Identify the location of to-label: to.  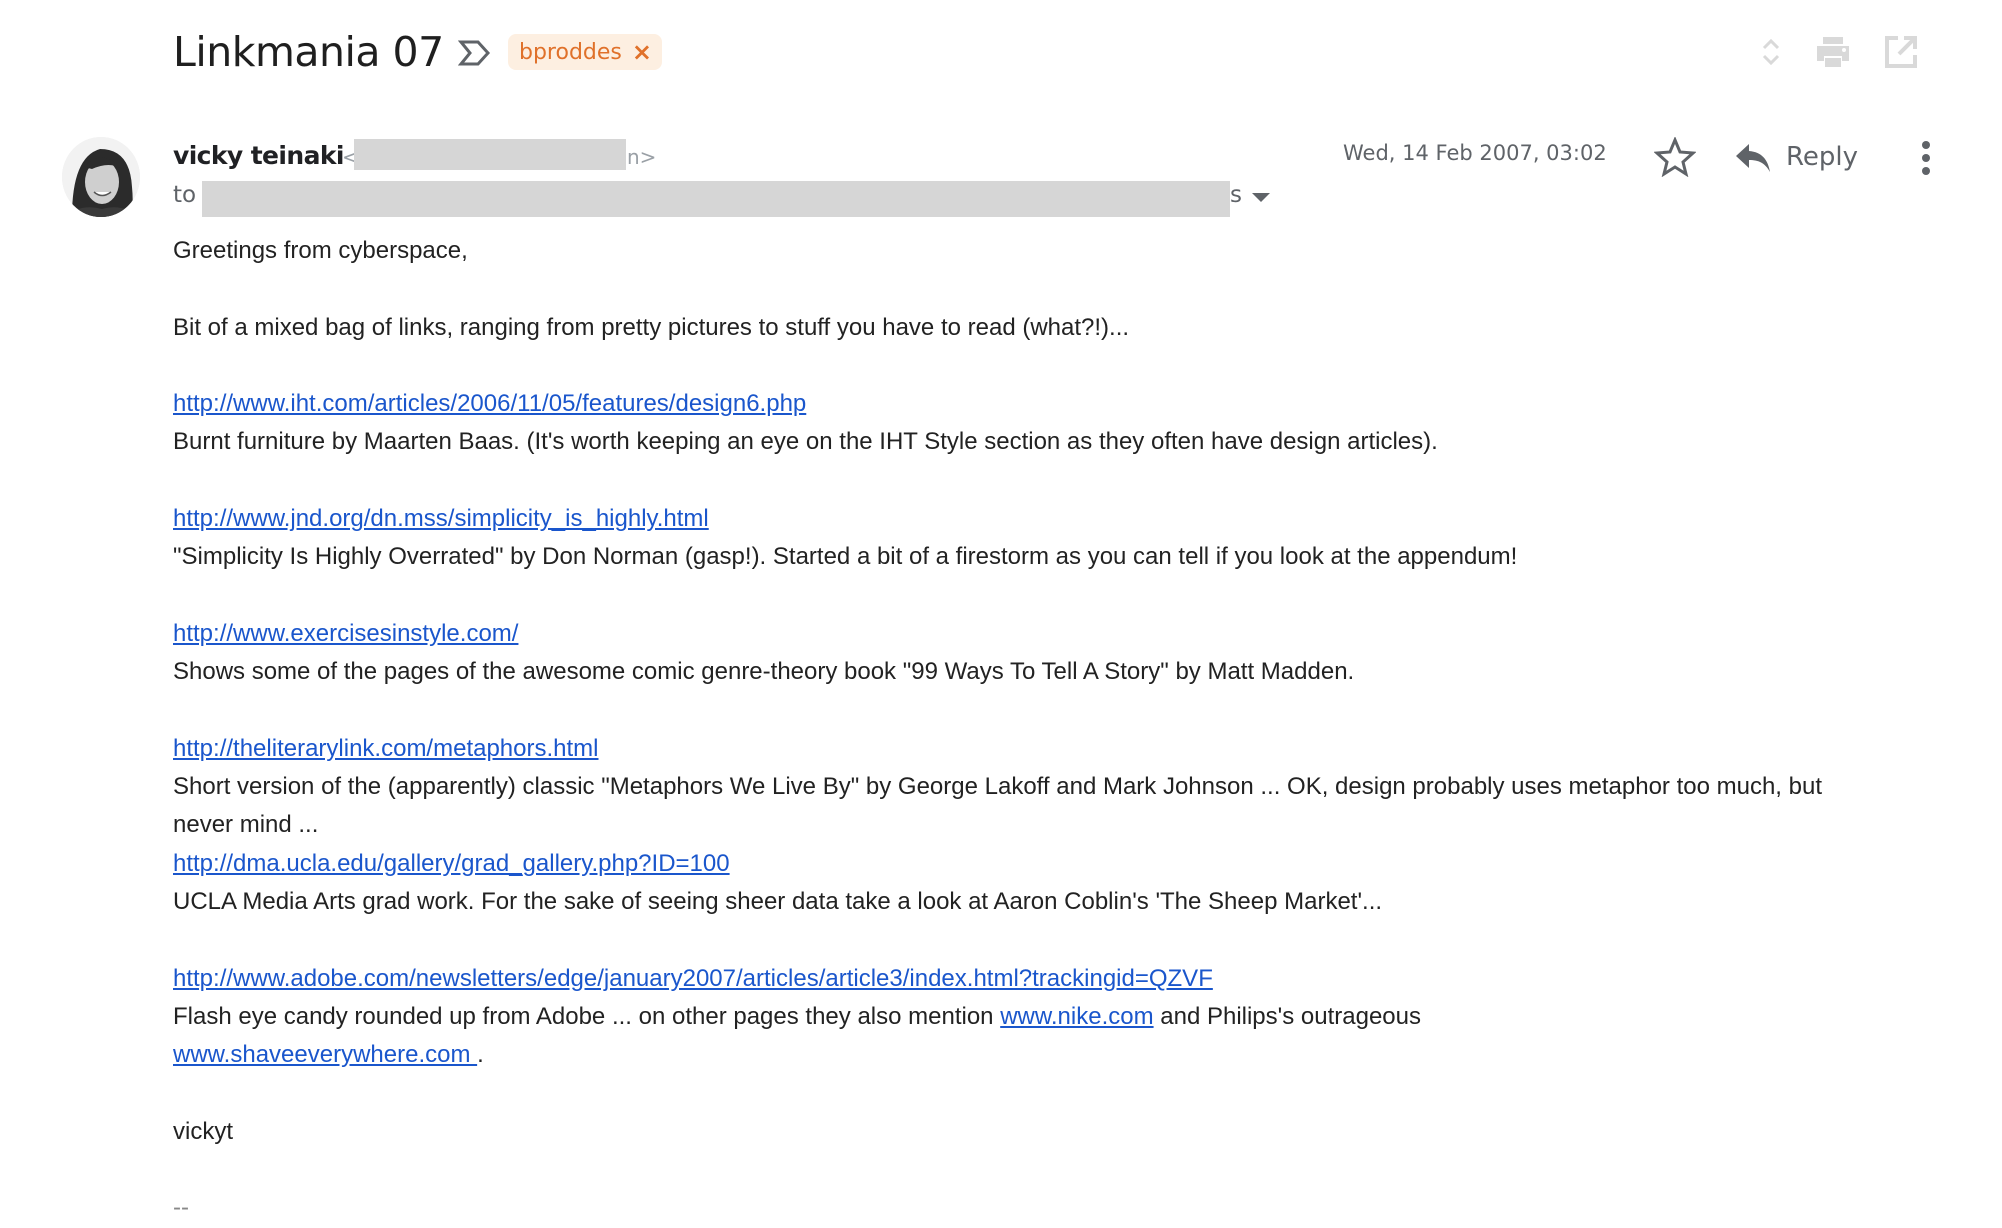
(185, 195).